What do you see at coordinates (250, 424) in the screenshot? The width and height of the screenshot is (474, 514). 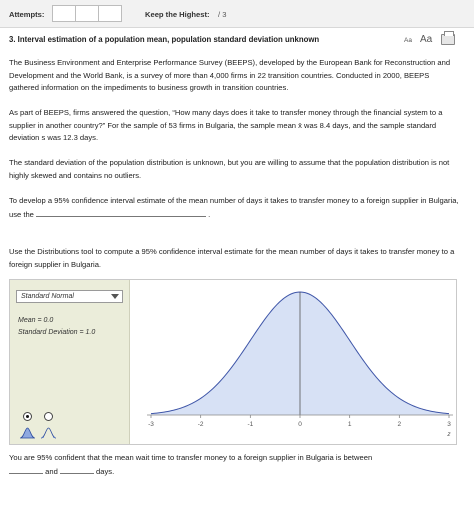 I see `x-tick-label: -1` at bounding box center [250, 424].